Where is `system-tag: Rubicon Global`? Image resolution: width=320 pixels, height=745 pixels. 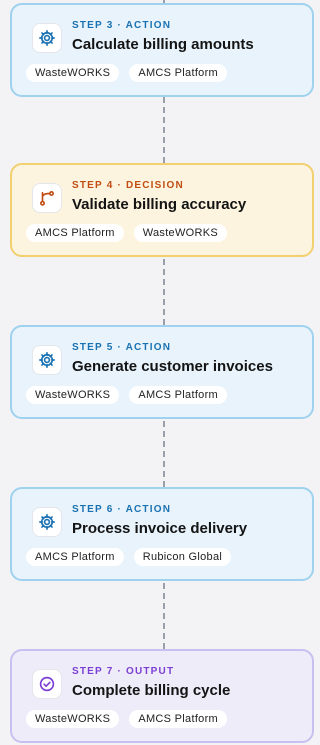
system-tag: Rubicon Global is located at coordinates (182, 557).